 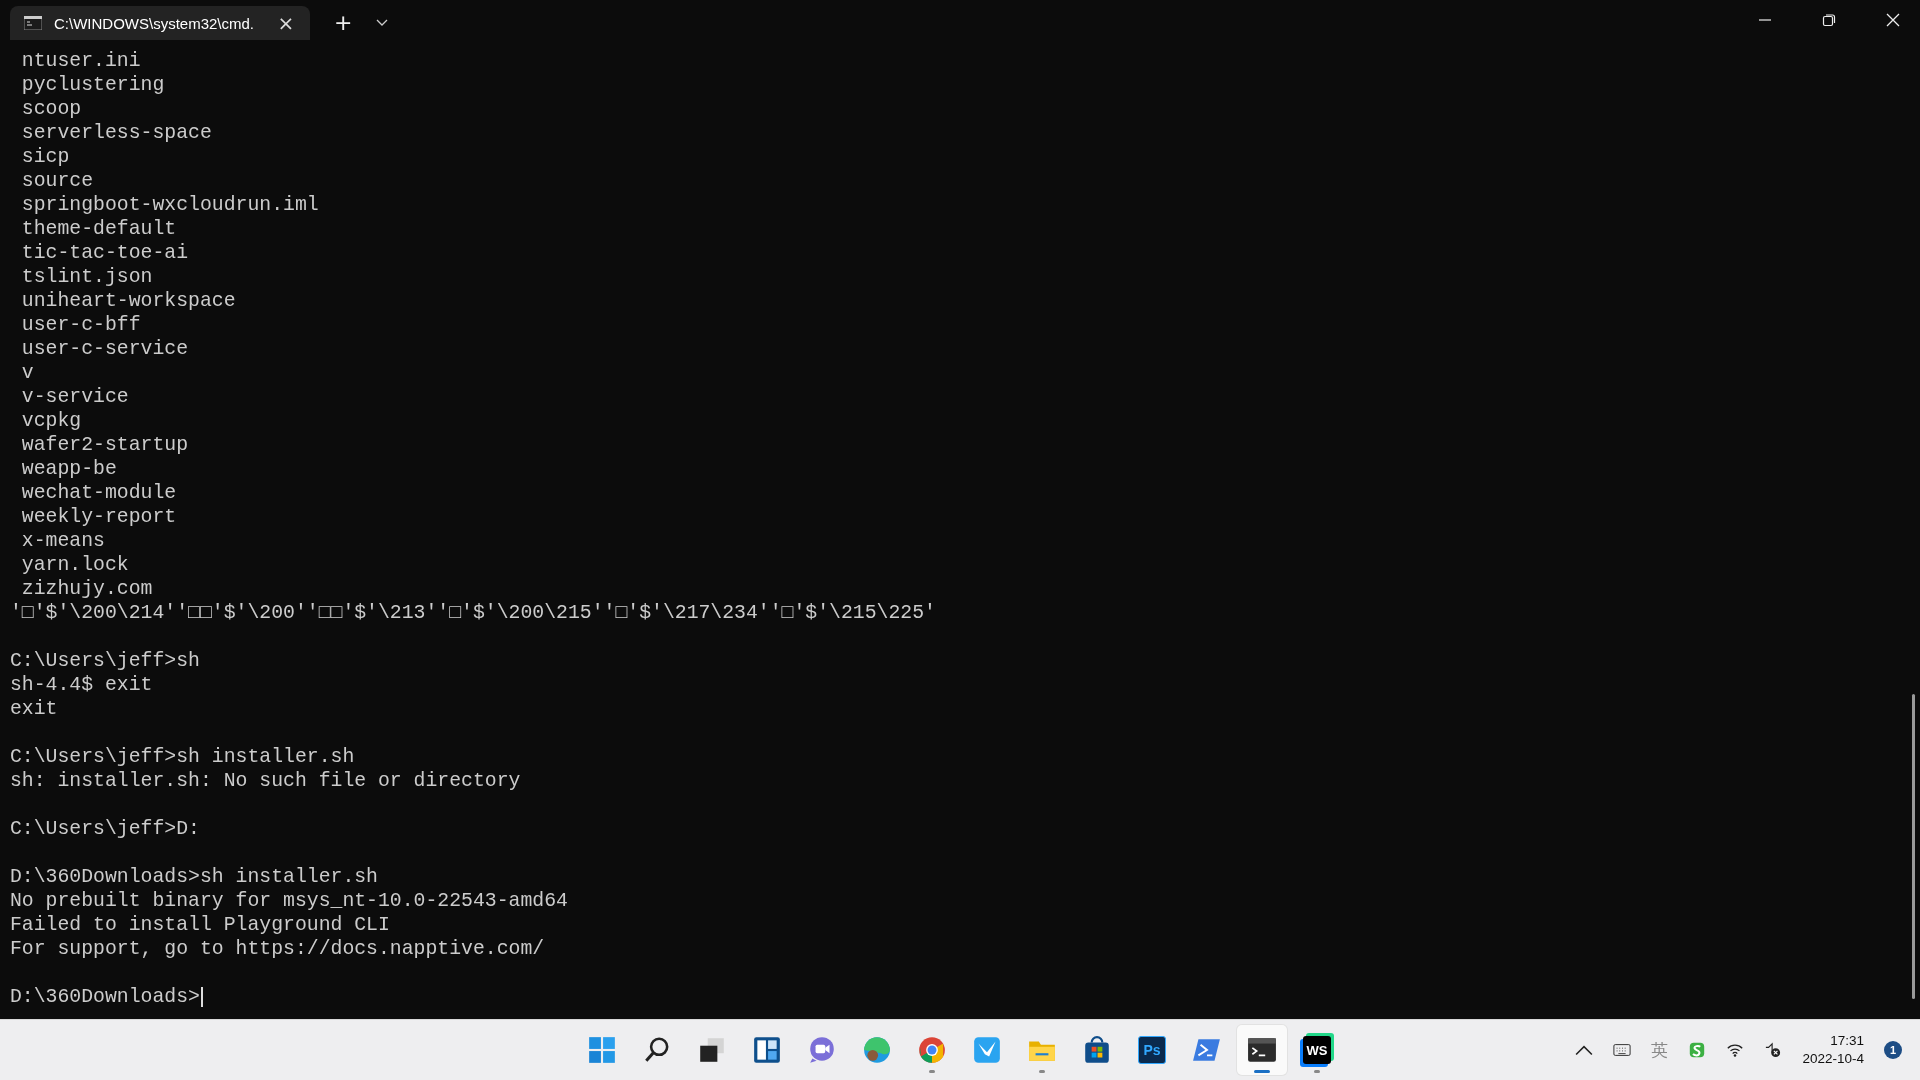 I want to click on store-icon, so click(x=1097, y=1050).